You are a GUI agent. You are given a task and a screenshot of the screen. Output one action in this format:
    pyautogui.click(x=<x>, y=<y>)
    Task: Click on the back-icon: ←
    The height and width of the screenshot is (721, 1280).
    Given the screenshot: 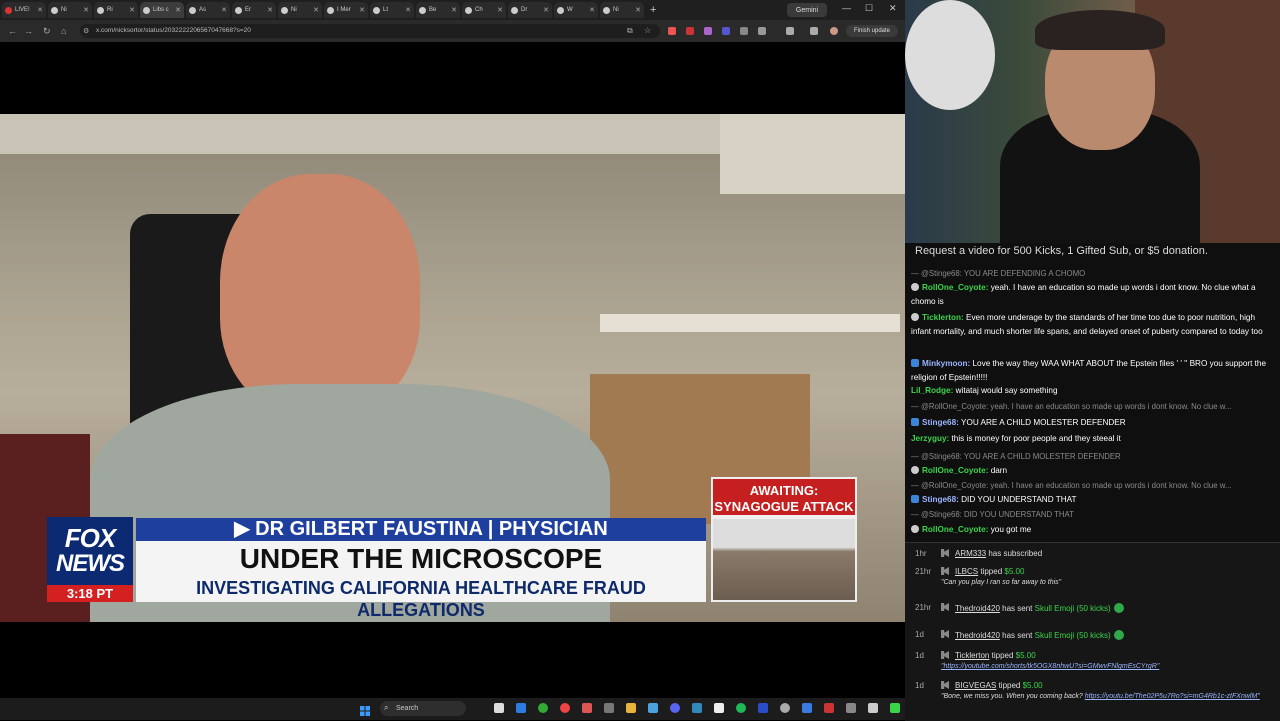 What is the action you would take?
    pyautogui.click(x=12, y=31)
    